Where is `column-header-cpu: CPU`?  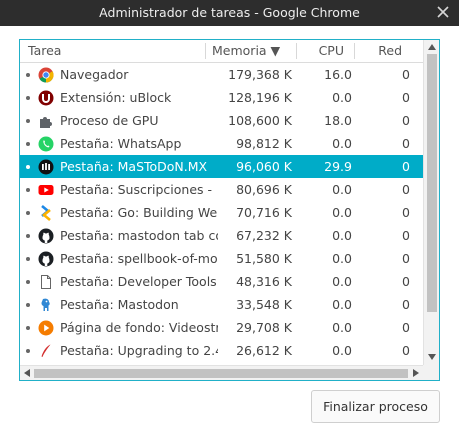 column-header-cpu: CPU is located at coordinates (323, 51).